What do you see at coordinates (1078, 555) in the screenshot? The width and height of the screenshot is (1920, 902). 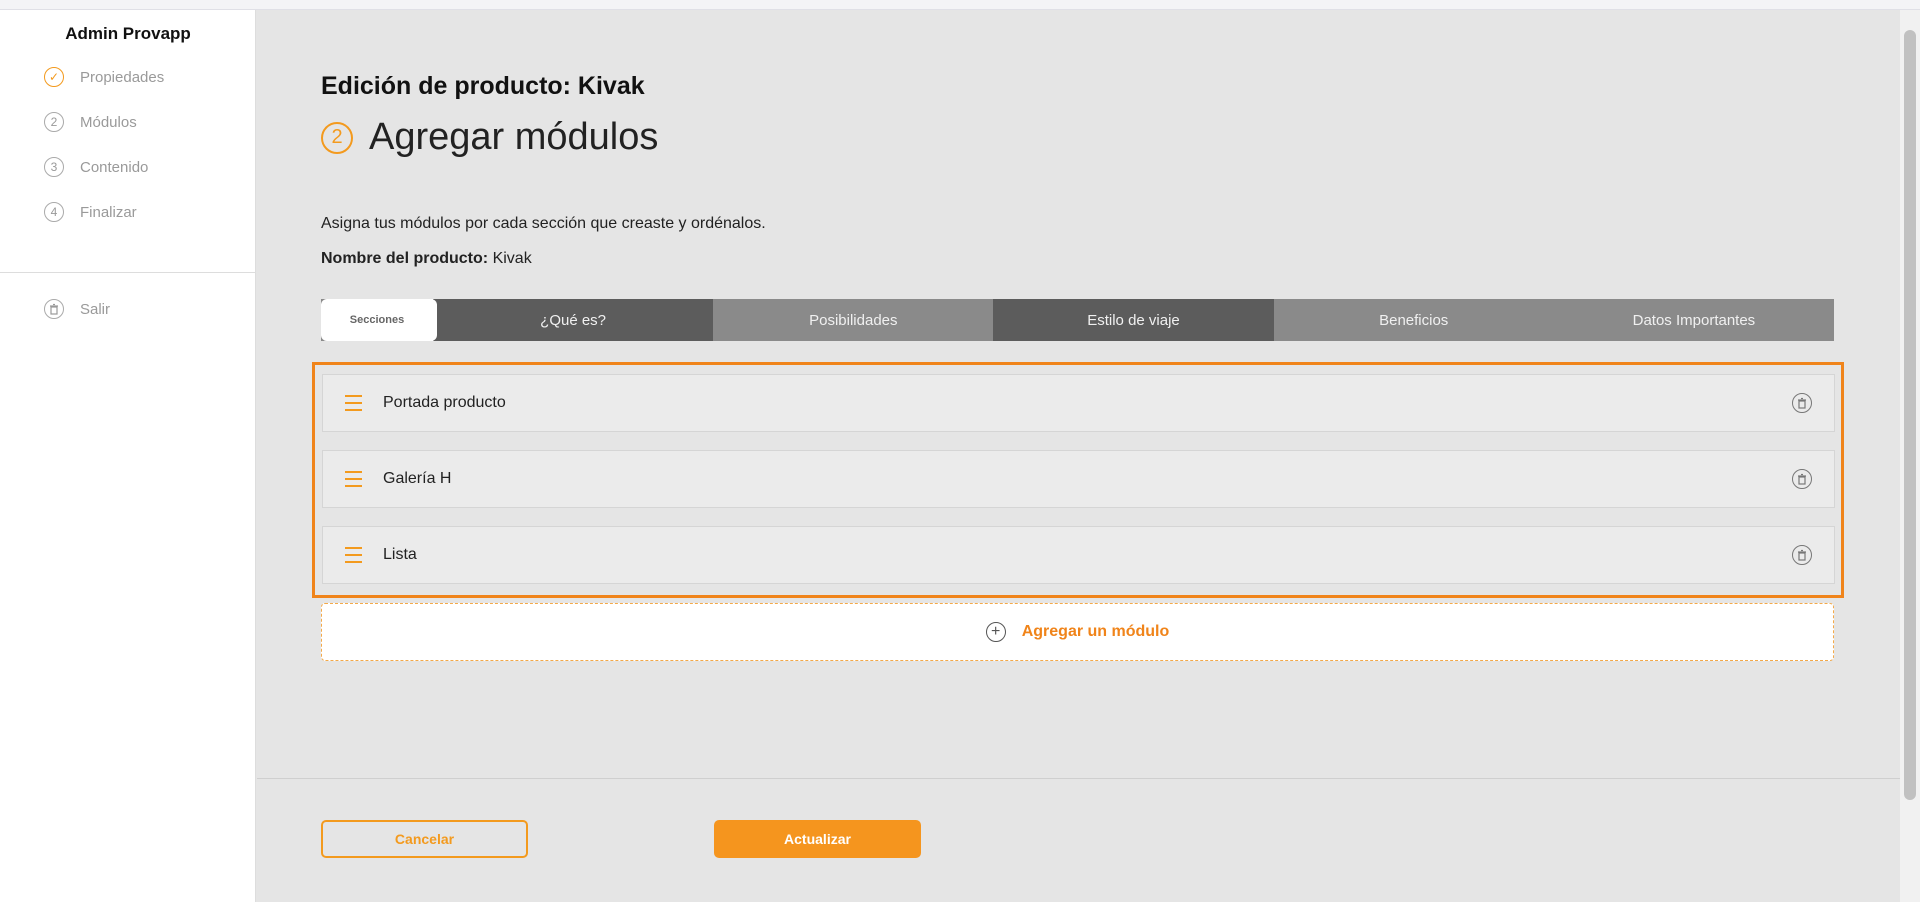 I see `list-item: Lista` at bounding box center [1078, 555].